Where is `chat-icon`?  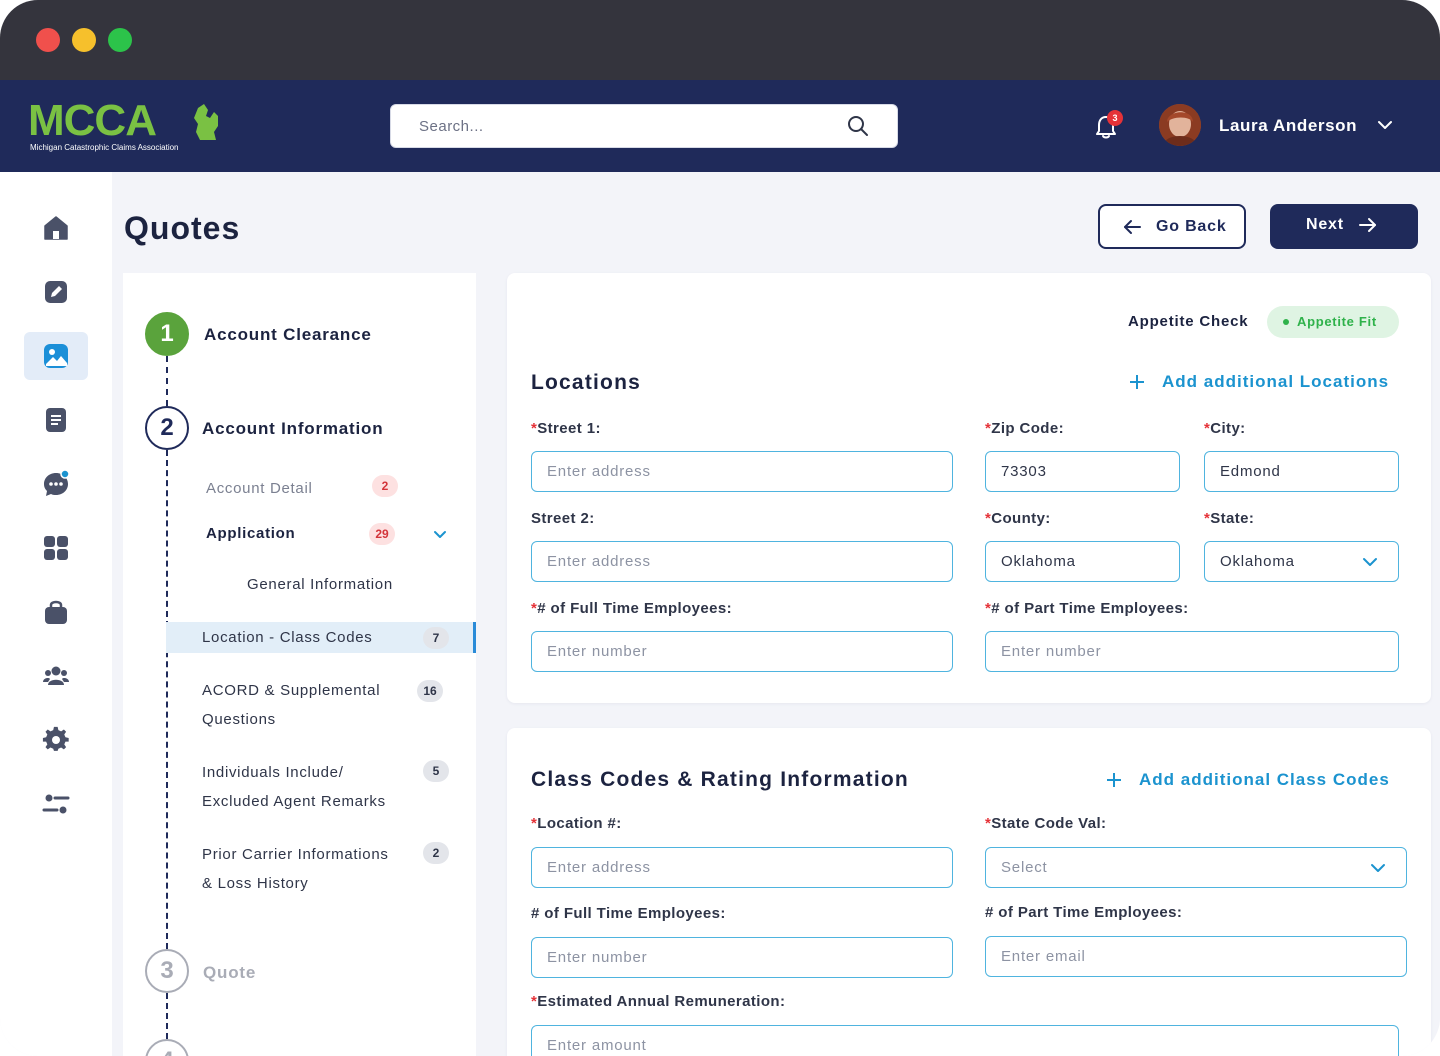 chat-icon is located at coordinates (57, 483).